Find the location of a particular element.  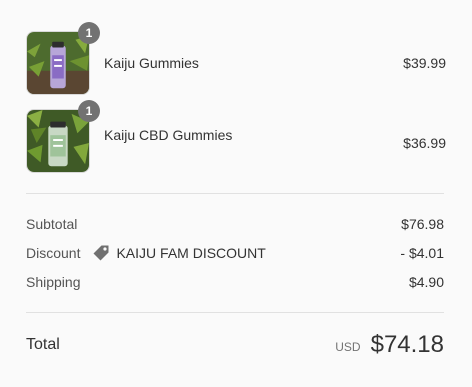

discount-code-tag: KAIJU FAM DISCOUNT is located at coordinates (179, 253).